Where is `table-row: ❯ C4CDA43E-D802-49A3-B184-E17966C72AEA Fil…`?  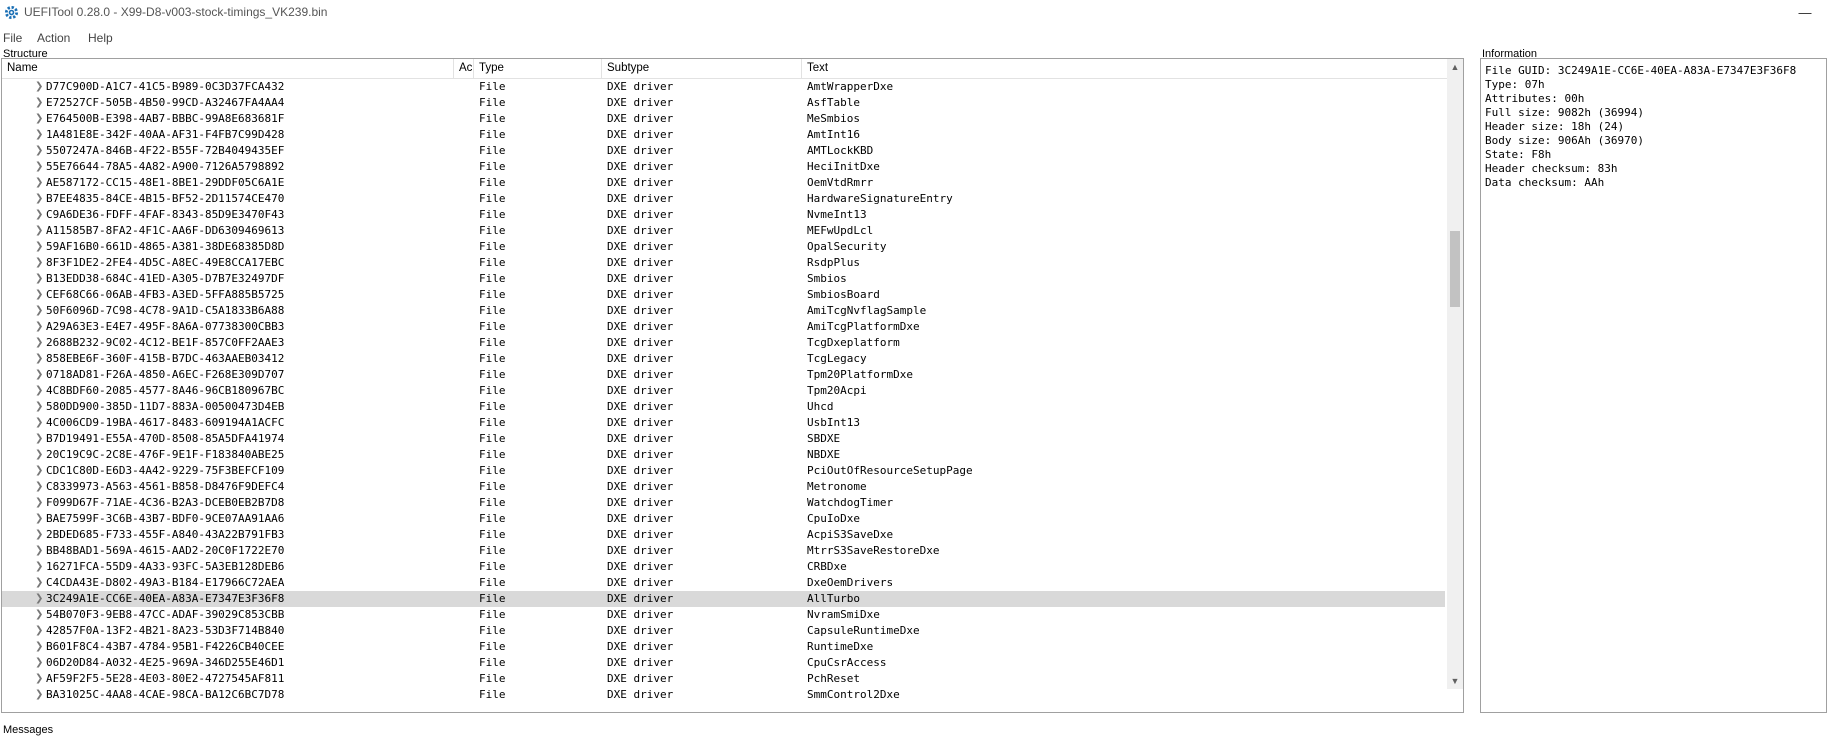 table-row: ❯ C4CDA43E-D802-49A3-B184-E17966C72AEA Fil… is located at coordinates (723, 583).